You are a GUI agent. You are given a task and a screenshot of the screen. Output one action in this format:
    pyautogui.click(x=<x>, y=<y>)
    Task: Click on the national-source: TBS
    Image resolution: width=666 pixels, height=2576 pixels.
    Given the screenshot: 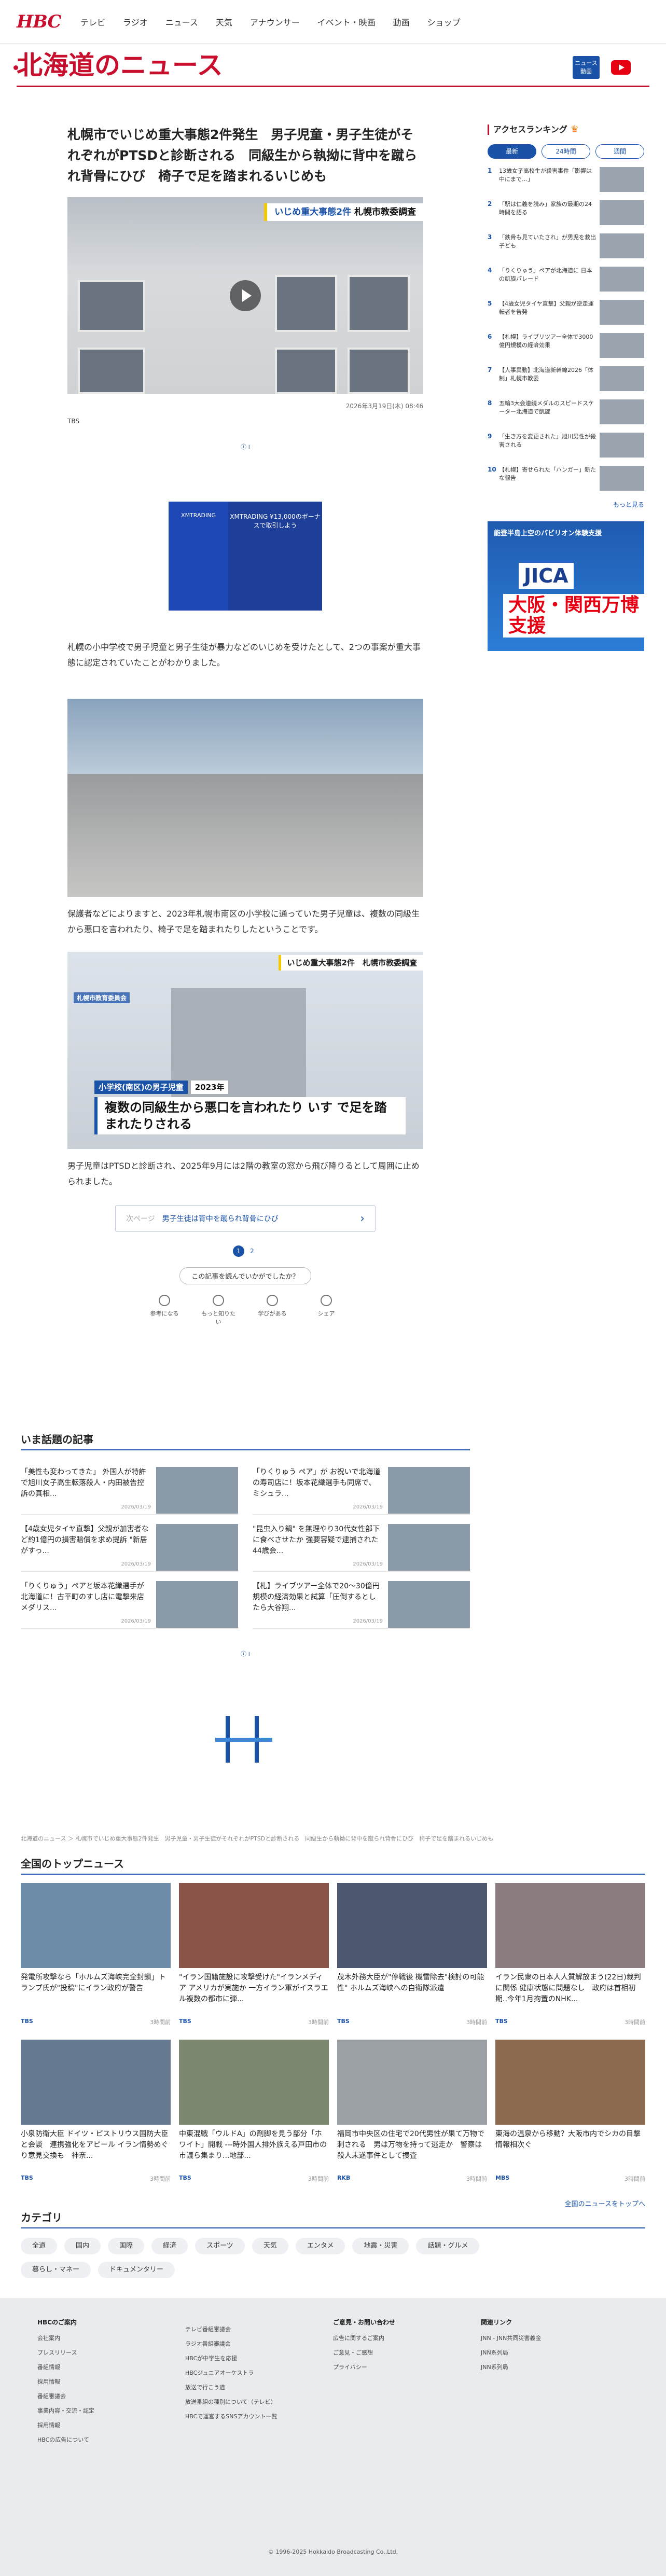 What is the action you would take?
    pyautogui.click(x=185, y=2021)
    